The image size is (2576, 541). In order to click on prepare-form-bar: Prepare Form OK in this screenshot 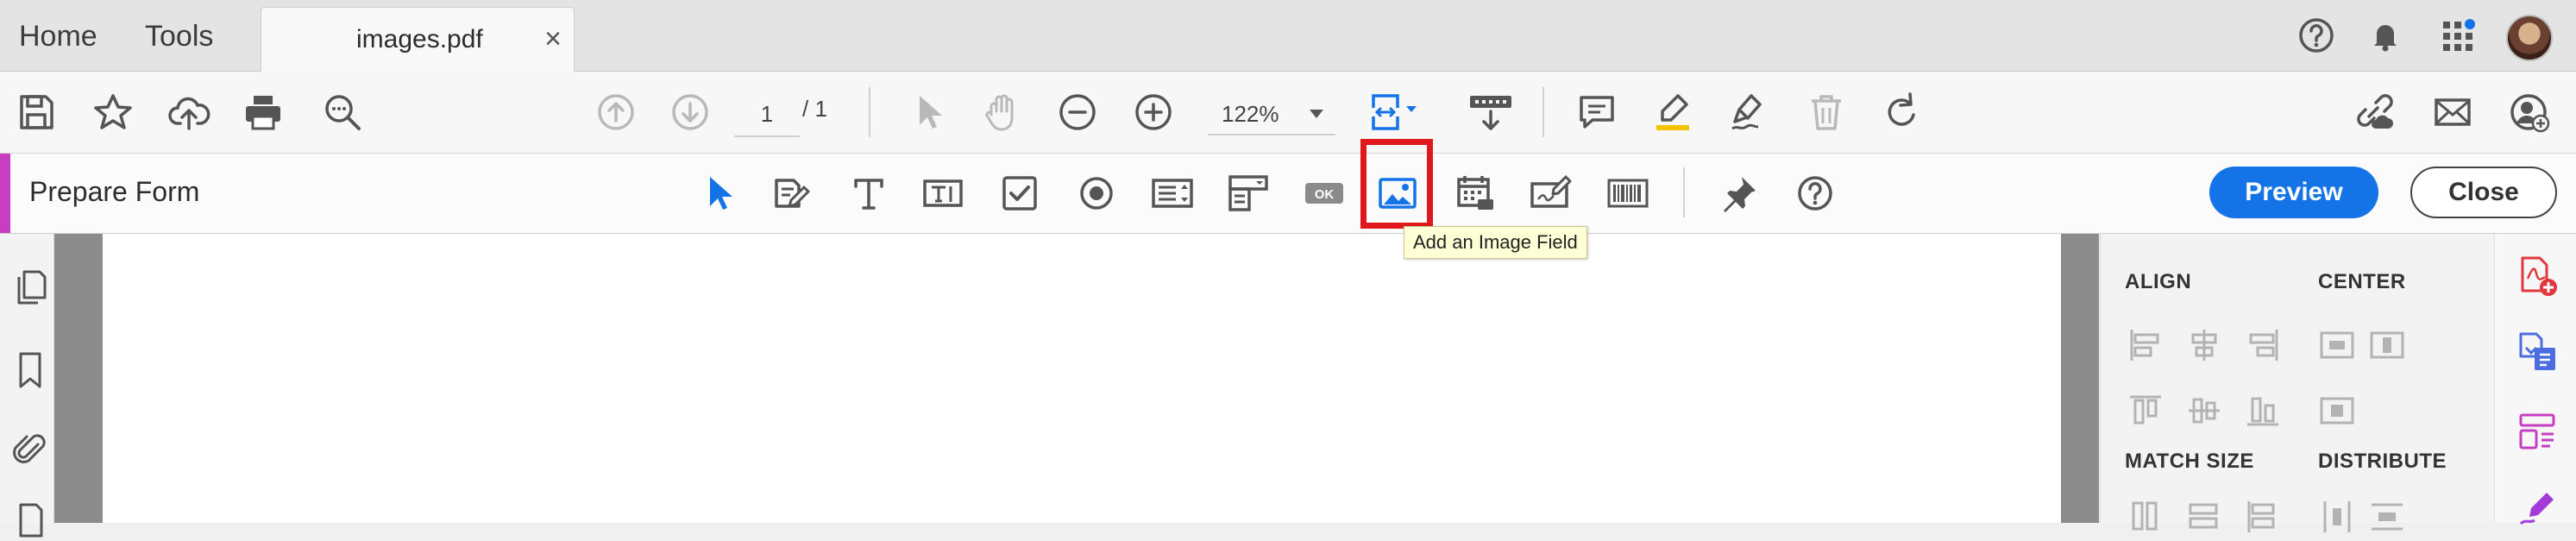, I will do `click(1288, 194)`.